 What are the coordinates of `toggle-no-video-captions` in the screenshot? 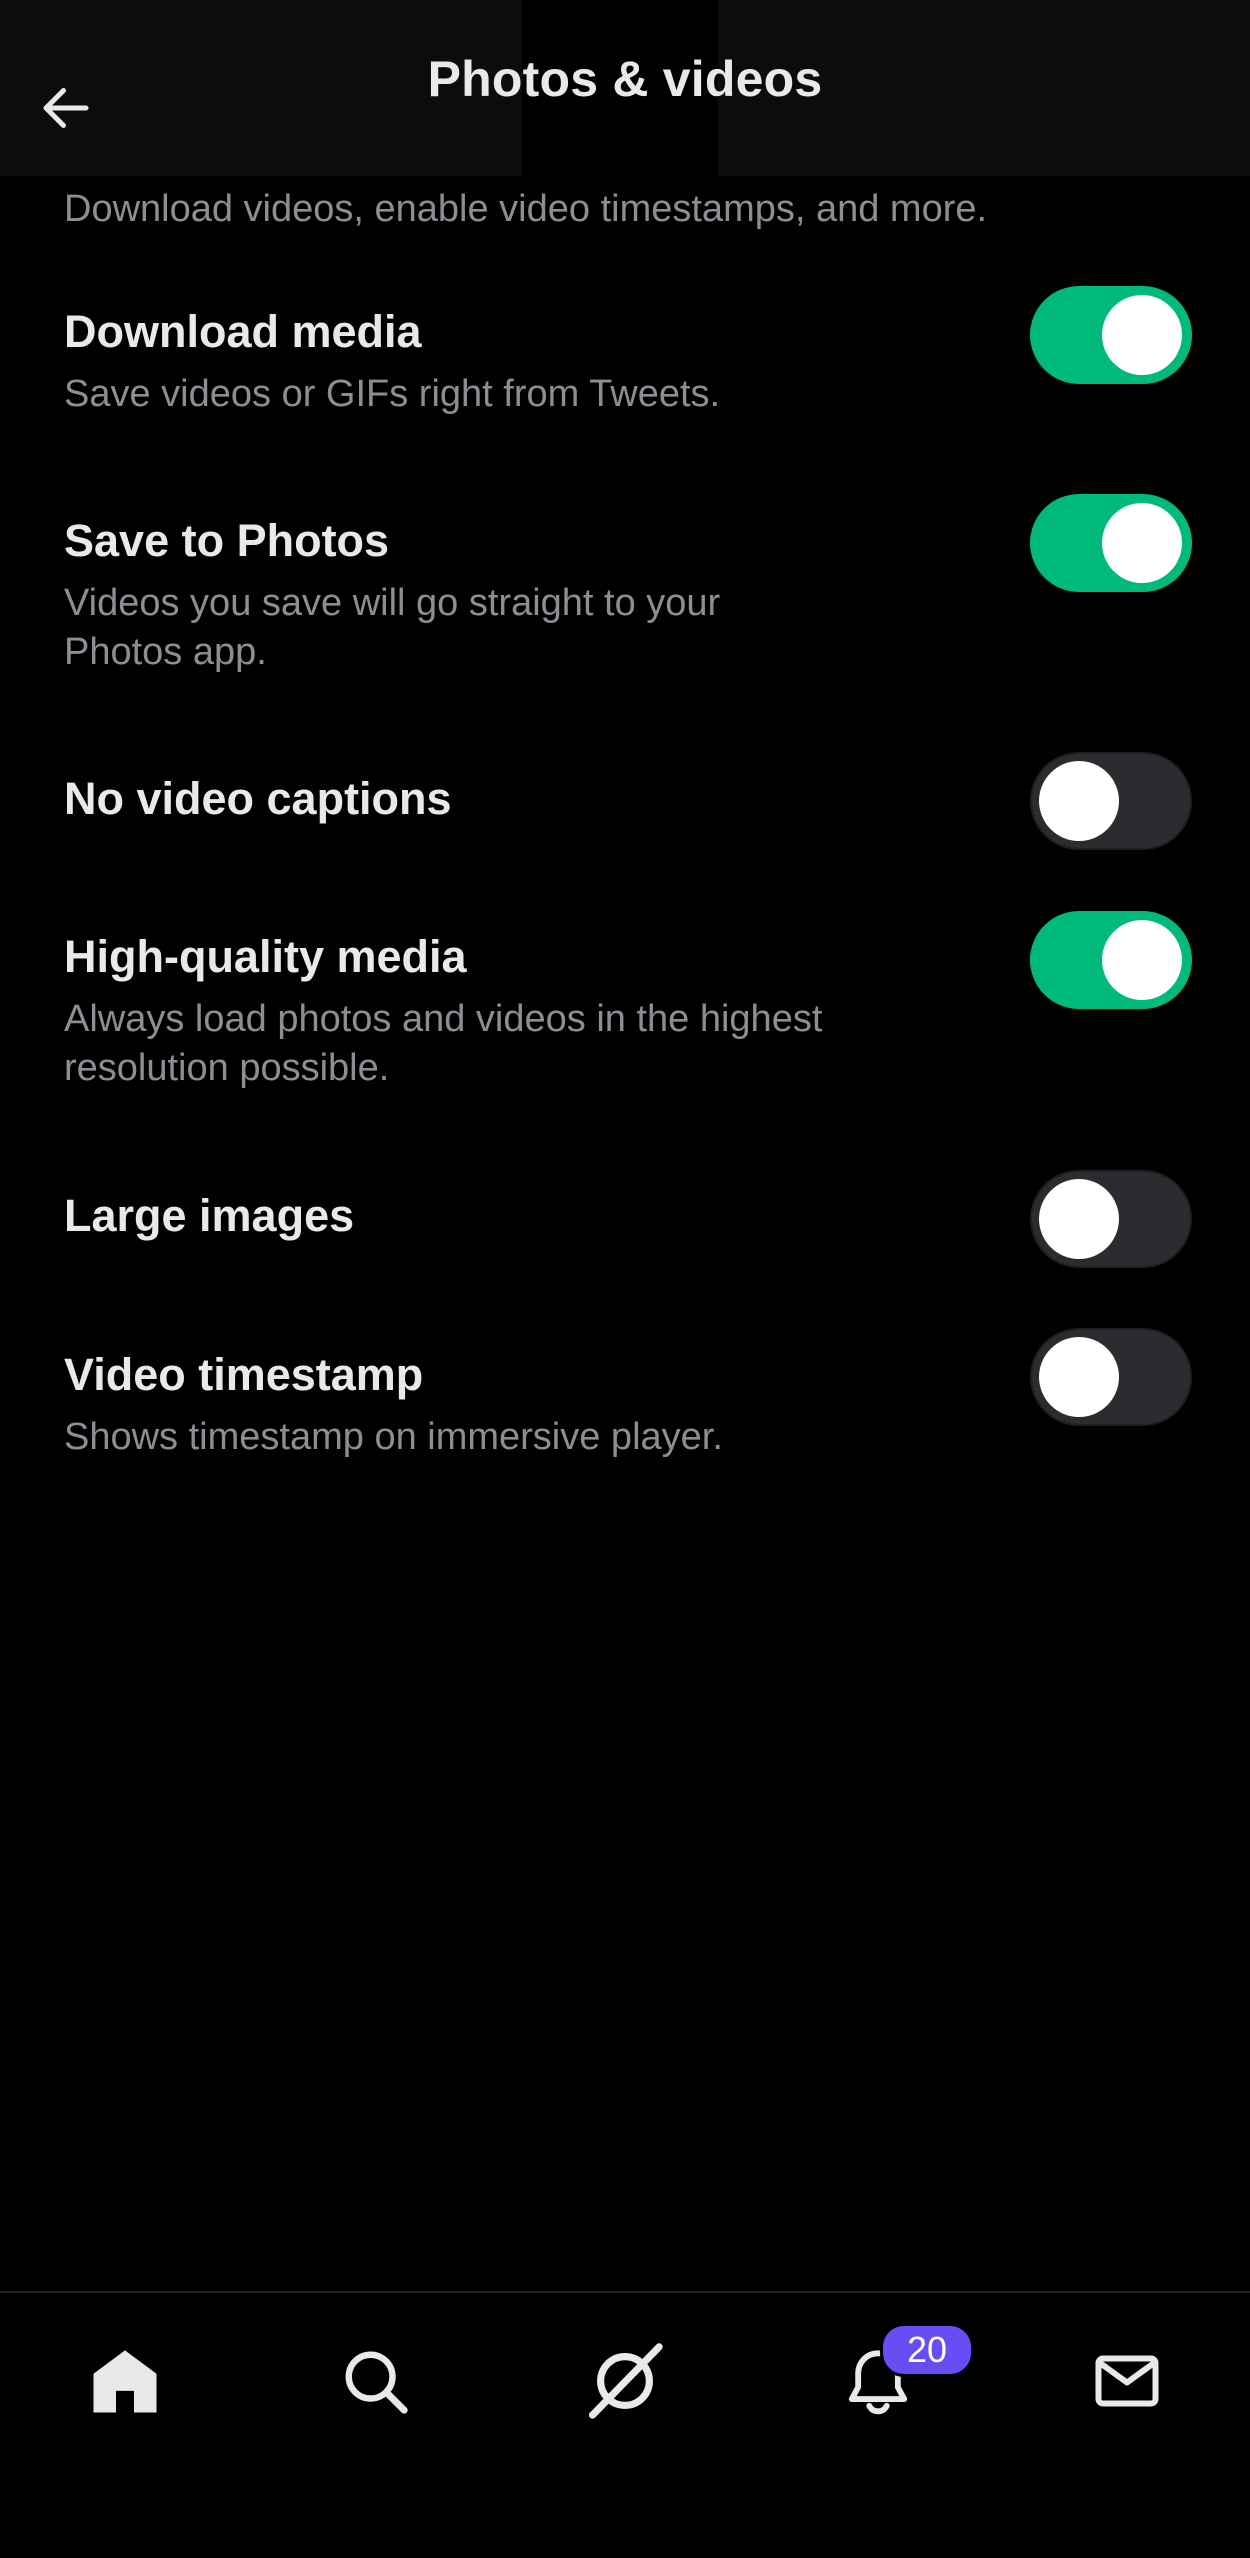 It's located at (1111, 801).